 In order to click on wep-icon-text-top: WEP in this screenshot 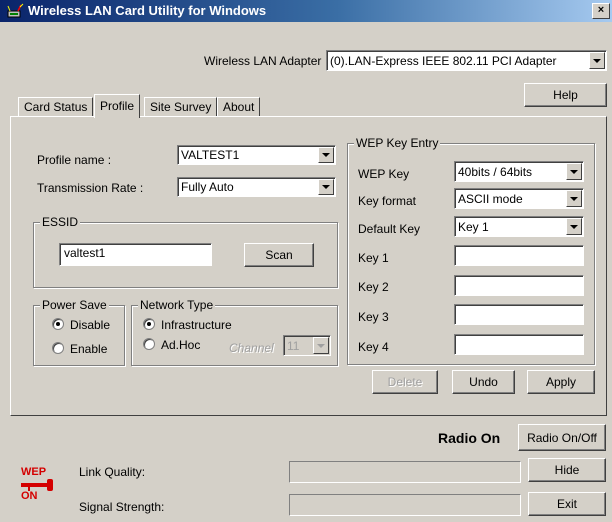, I will do `click(34, 472)`.